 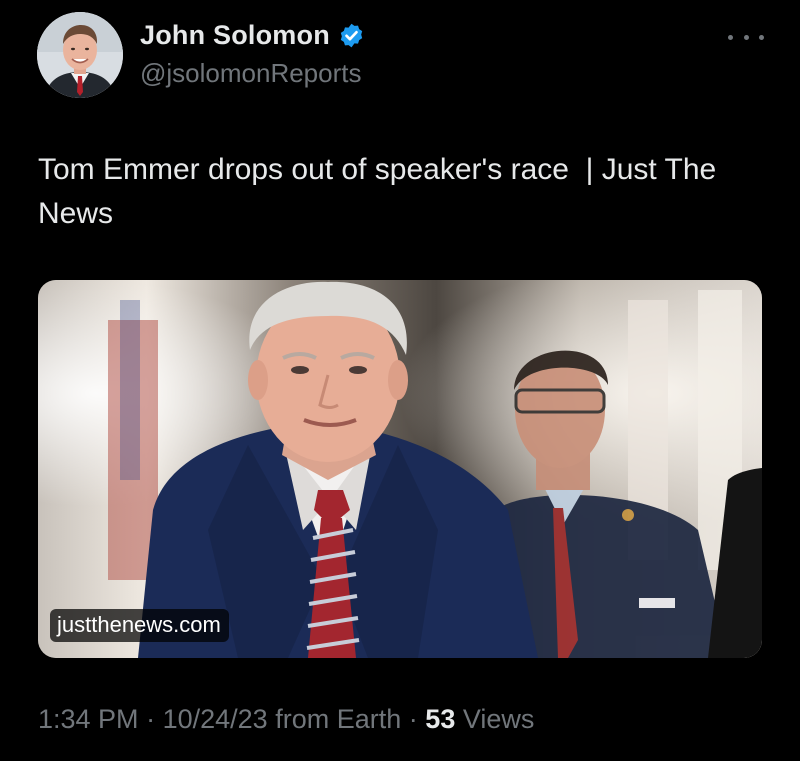 I want to click on more-options-button, so click(x=746, y=37).